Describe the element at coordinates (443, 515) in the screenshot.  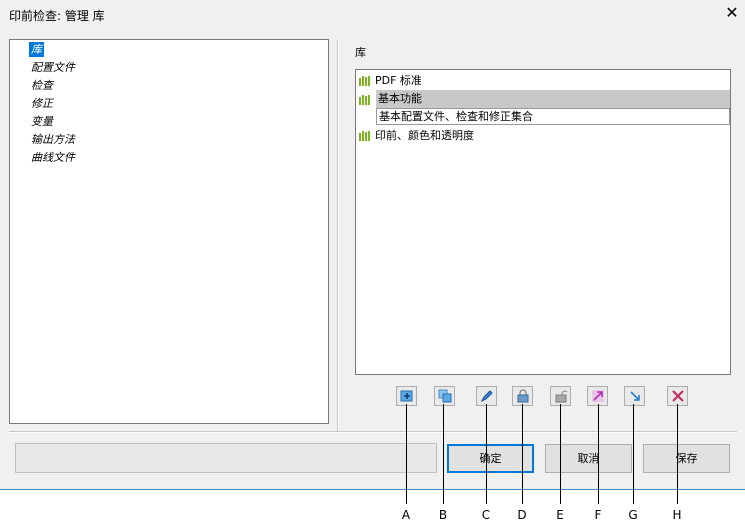
I see `callout-label-b: B` at that location.